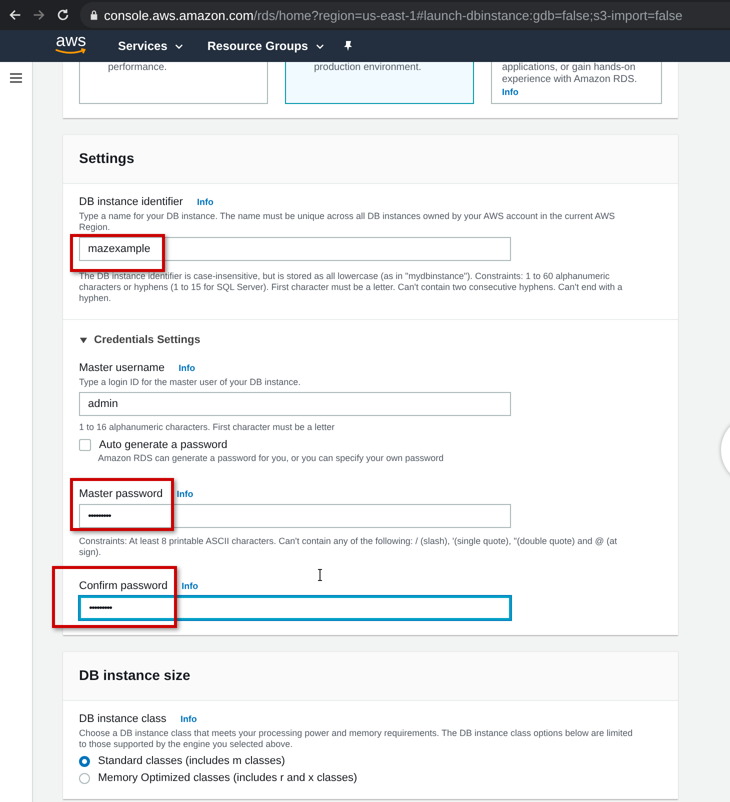  Describe the element at coordinates (379, 83) in the screenshot. I see `option-tile: production environment.` at that location.